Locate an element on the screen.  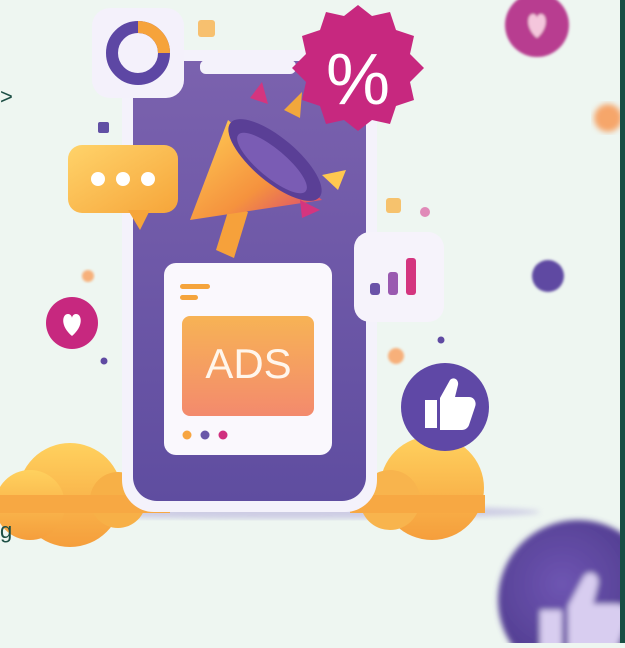
phone-notch is located at coordinates (248, 67).